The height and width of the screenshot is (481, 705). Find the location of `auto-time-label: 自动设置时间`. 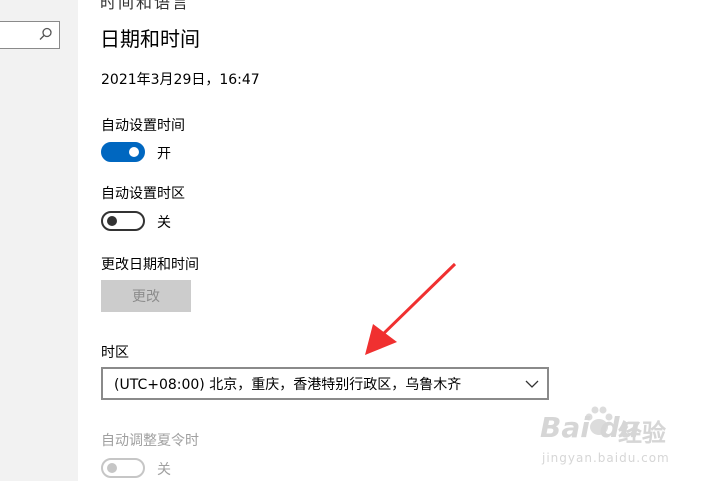

auto-time-label: 自动设置时间 is located at coordinates (143, 126).